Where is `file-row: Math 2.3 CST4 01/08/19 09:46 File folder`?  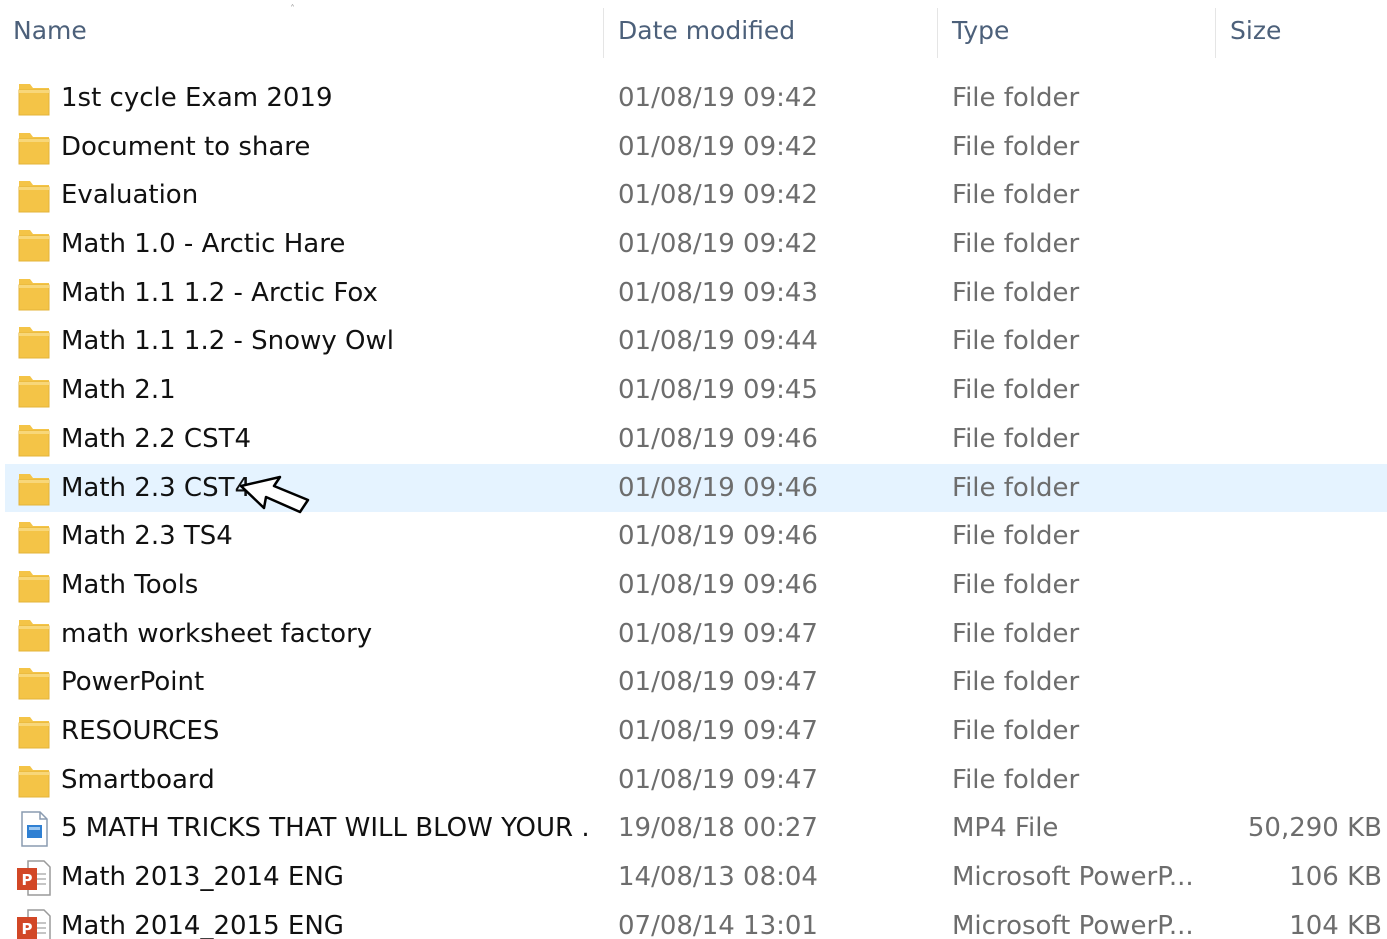 file-row: Math 2.3 CST4 01/08/19 09:46 File folder is located at coordinates (693, 488).